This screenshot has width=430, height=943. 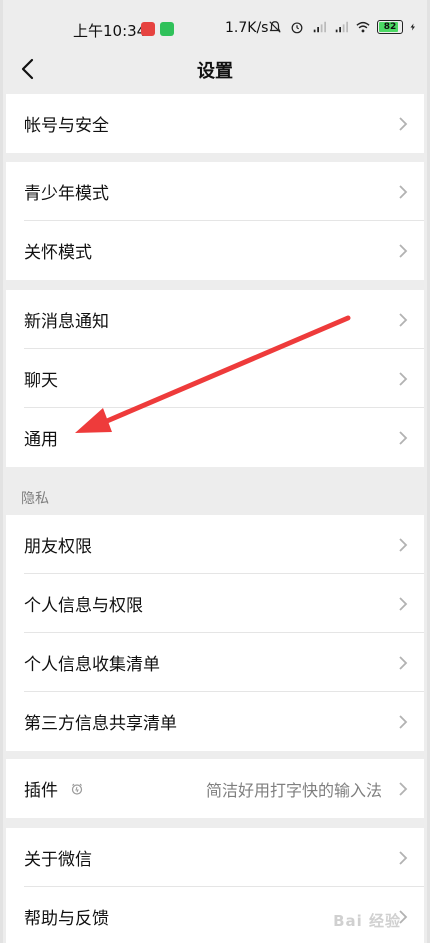 What do you see at coordinates (215, 603) in the screenshot?
I see `settings-item-personal-info-permissions: 个人信息与权限` at bounding box center [215, 603].